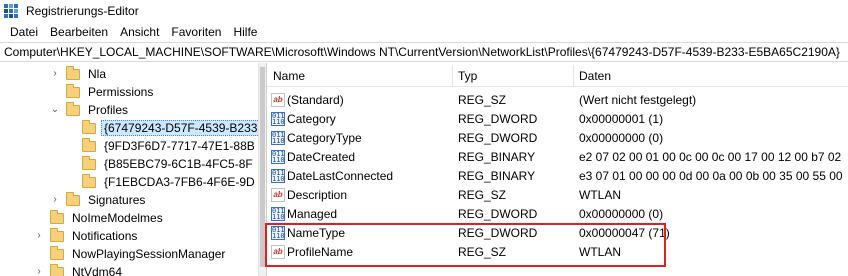  What do you see at coordinates (321, 157) in the screenshot?
I see `value-name: DateCreated` at bounding box center [321, 157].